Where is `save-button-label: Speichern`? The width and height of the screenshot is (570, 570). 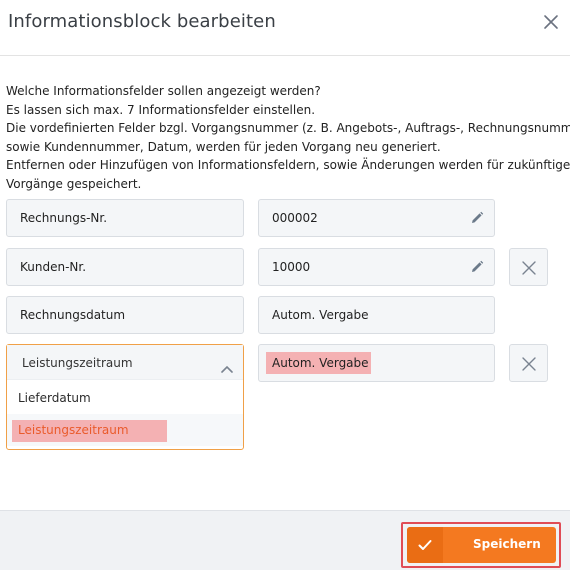
save-button-label: Speichern is located at coordinates (507, 544).